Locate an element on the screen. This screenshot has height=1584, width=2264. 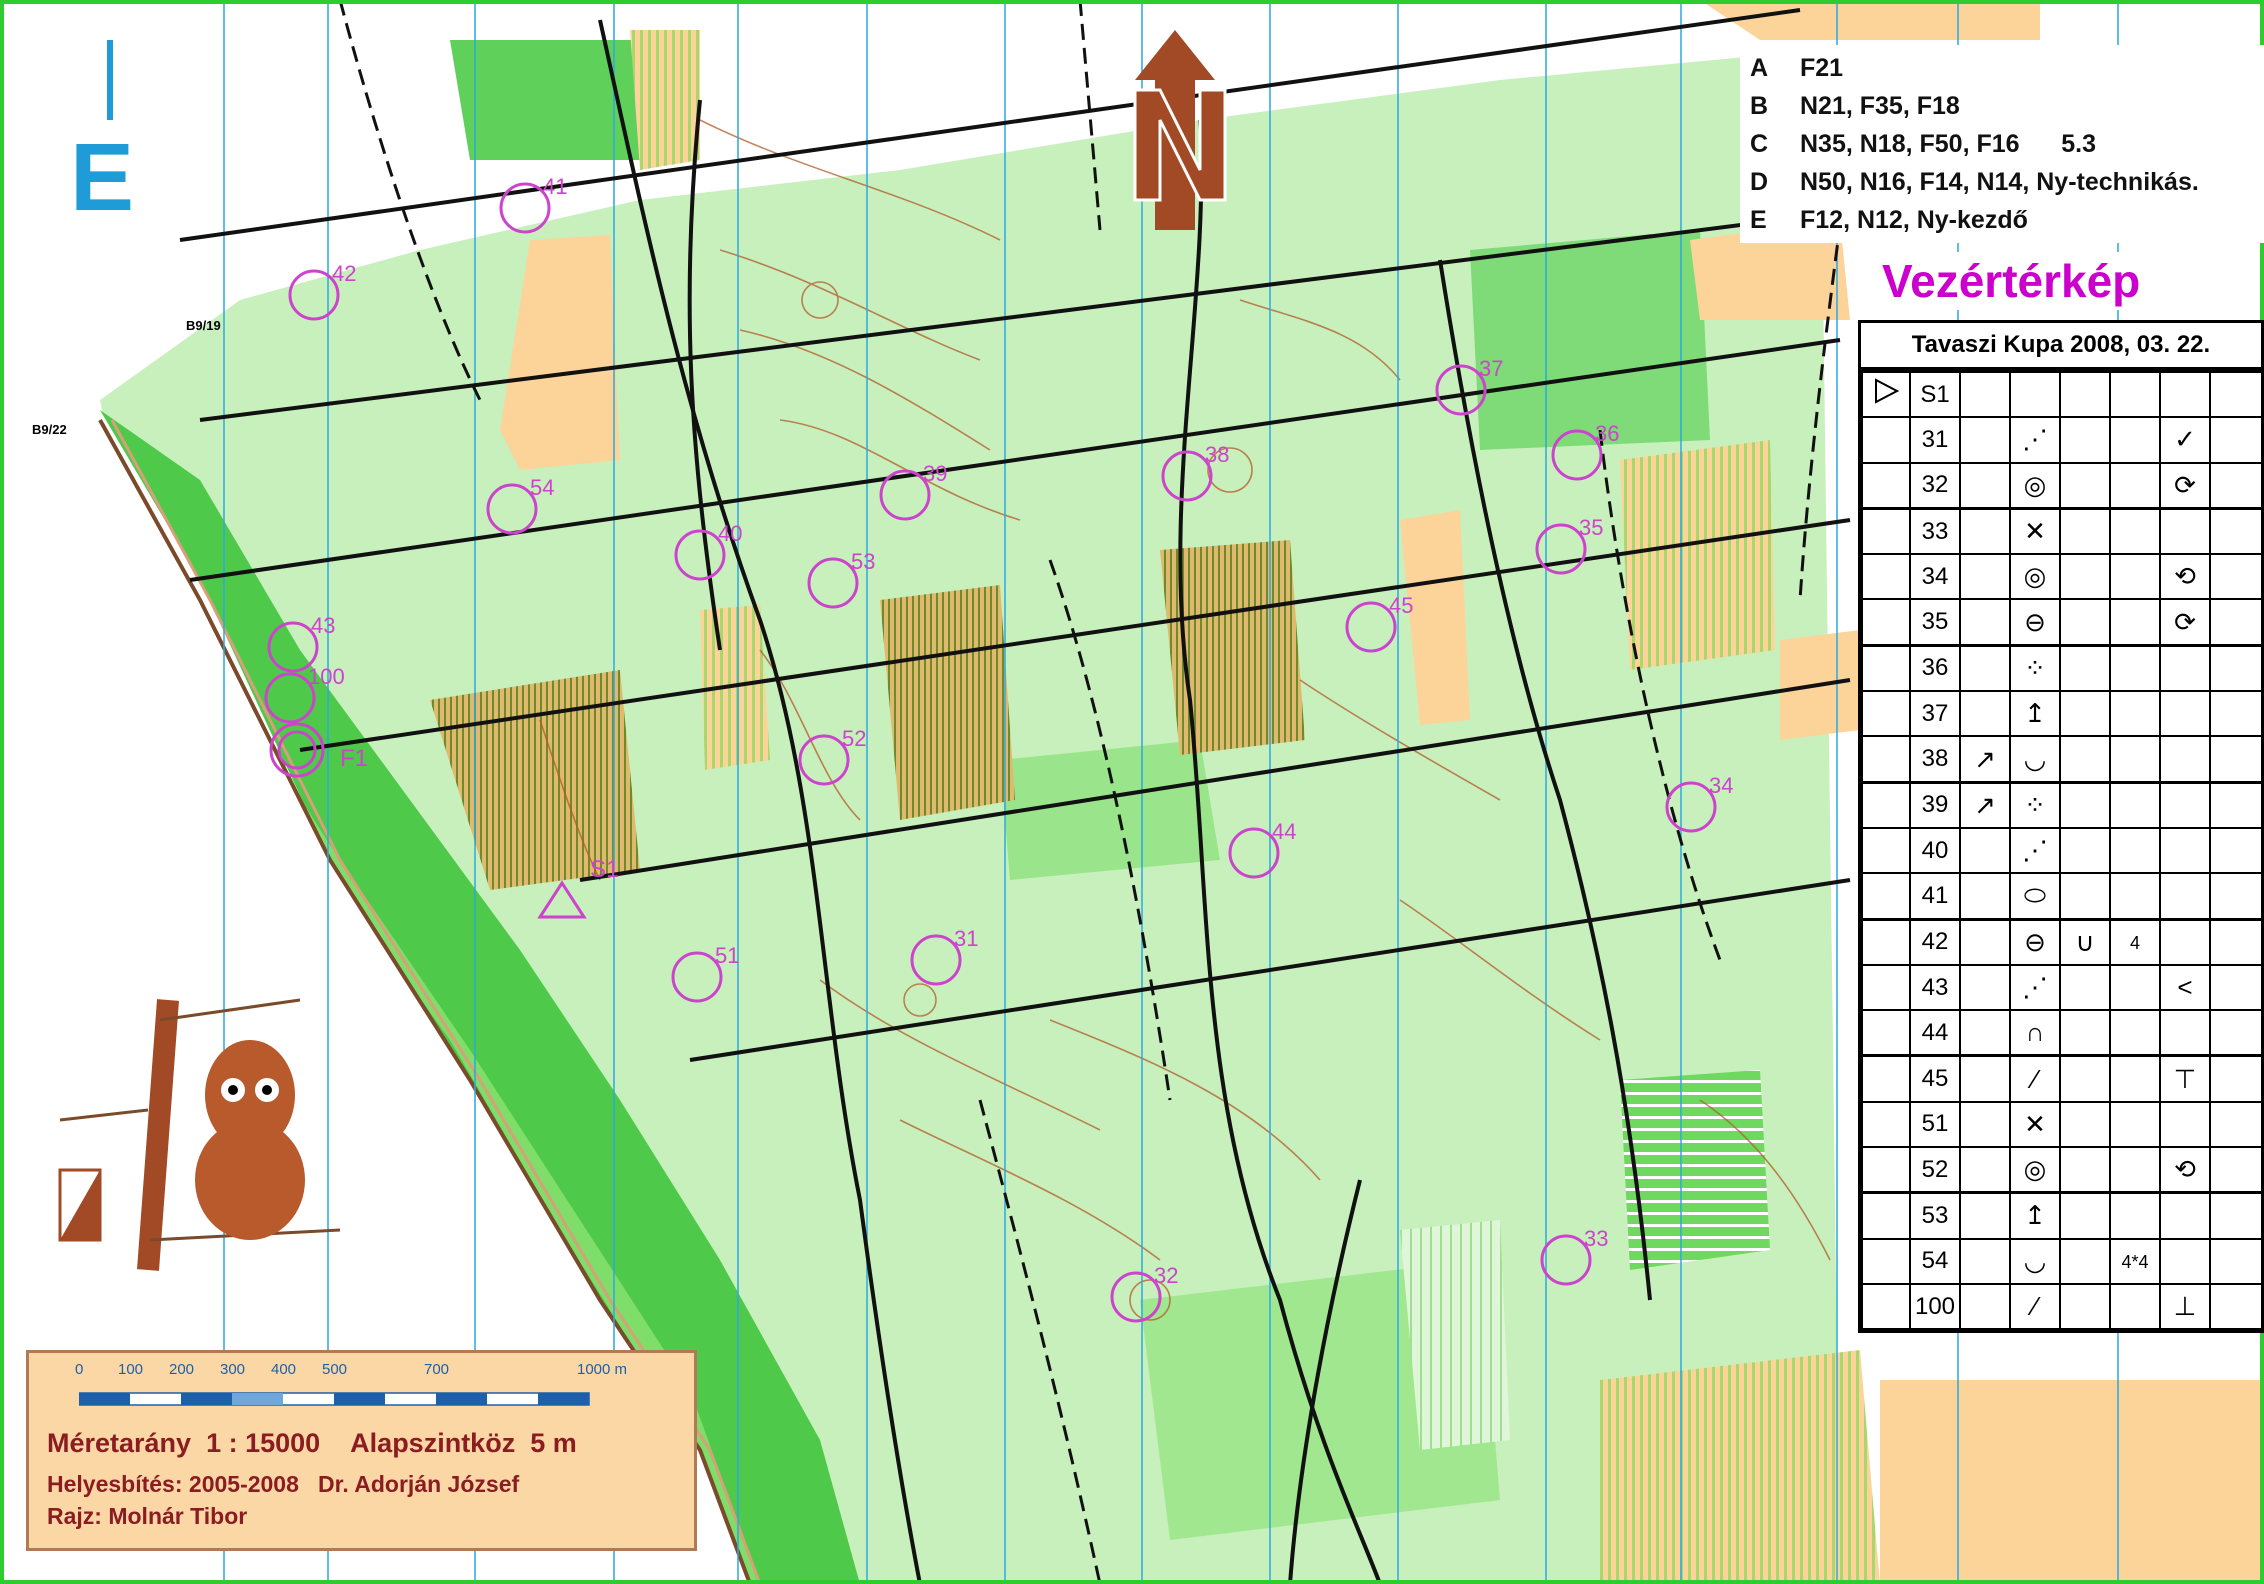
code-cell: 35 is located at coordinates (1935, 622).